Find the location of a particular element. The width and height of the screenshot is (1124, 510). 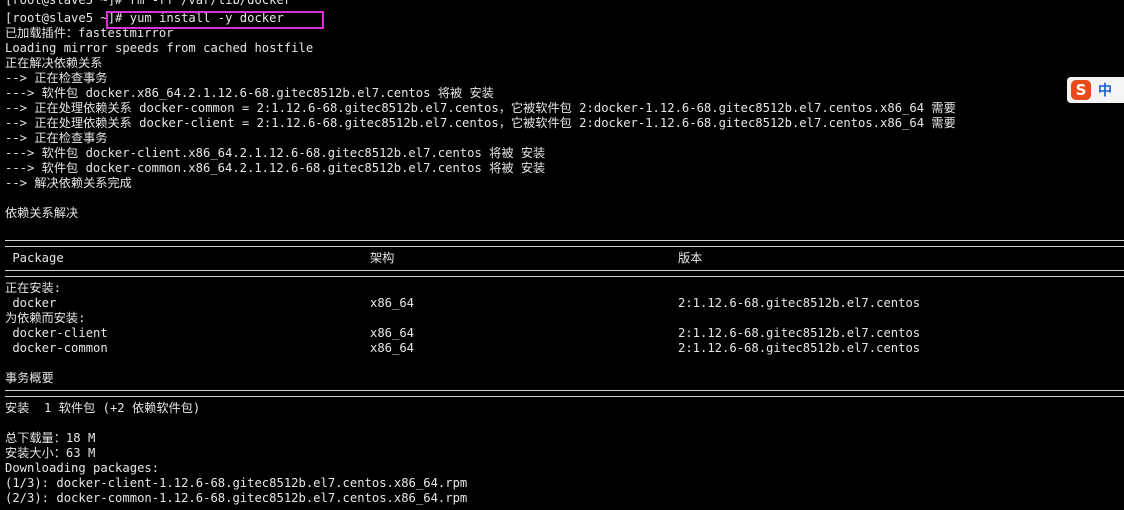

total-download: 总下载量：18 M is located at coordinates (50, 438).